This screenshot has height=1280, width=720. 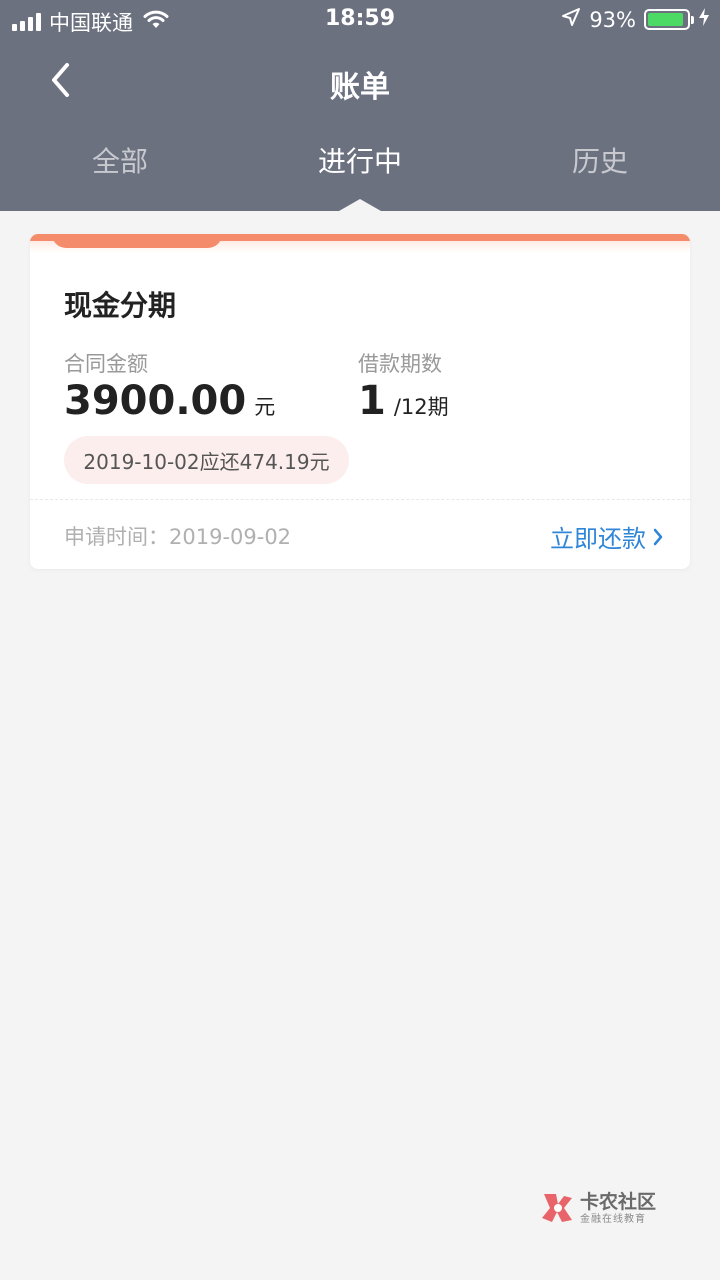 I want to click on term-total: /12期, so click(x=421, y=407).